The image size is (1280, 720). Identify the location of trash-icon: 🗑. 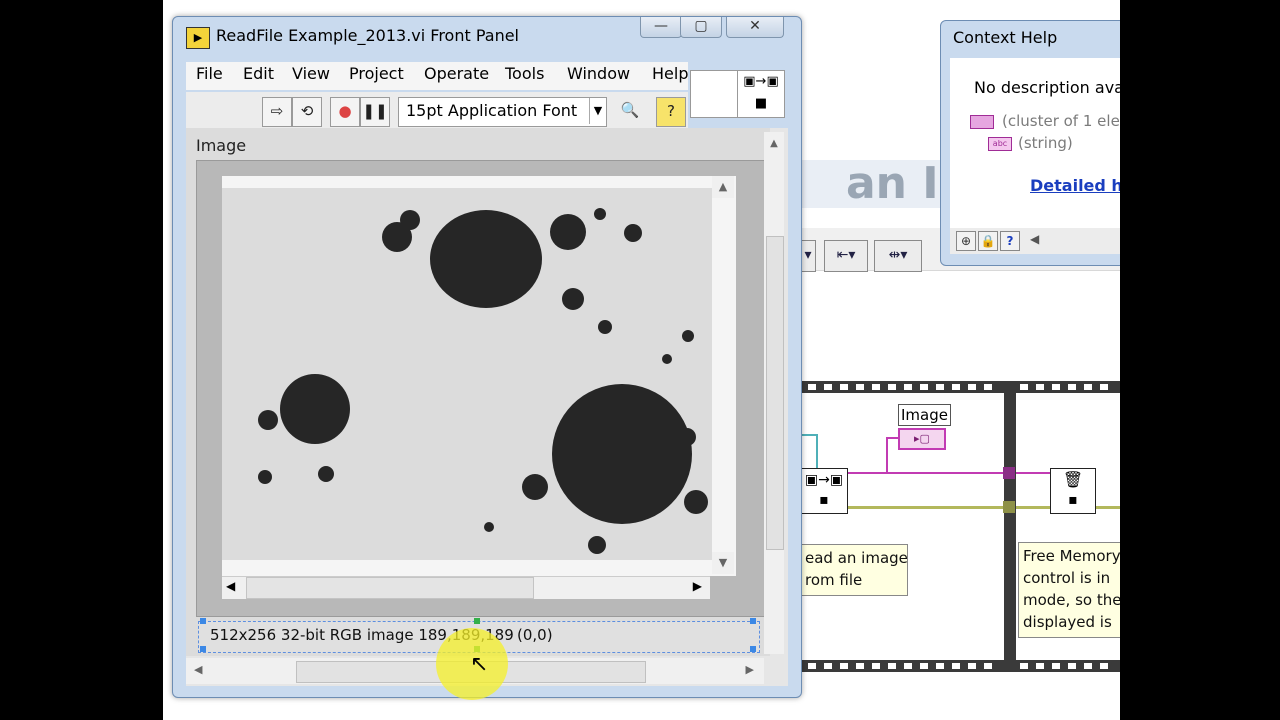
(1073, 479).